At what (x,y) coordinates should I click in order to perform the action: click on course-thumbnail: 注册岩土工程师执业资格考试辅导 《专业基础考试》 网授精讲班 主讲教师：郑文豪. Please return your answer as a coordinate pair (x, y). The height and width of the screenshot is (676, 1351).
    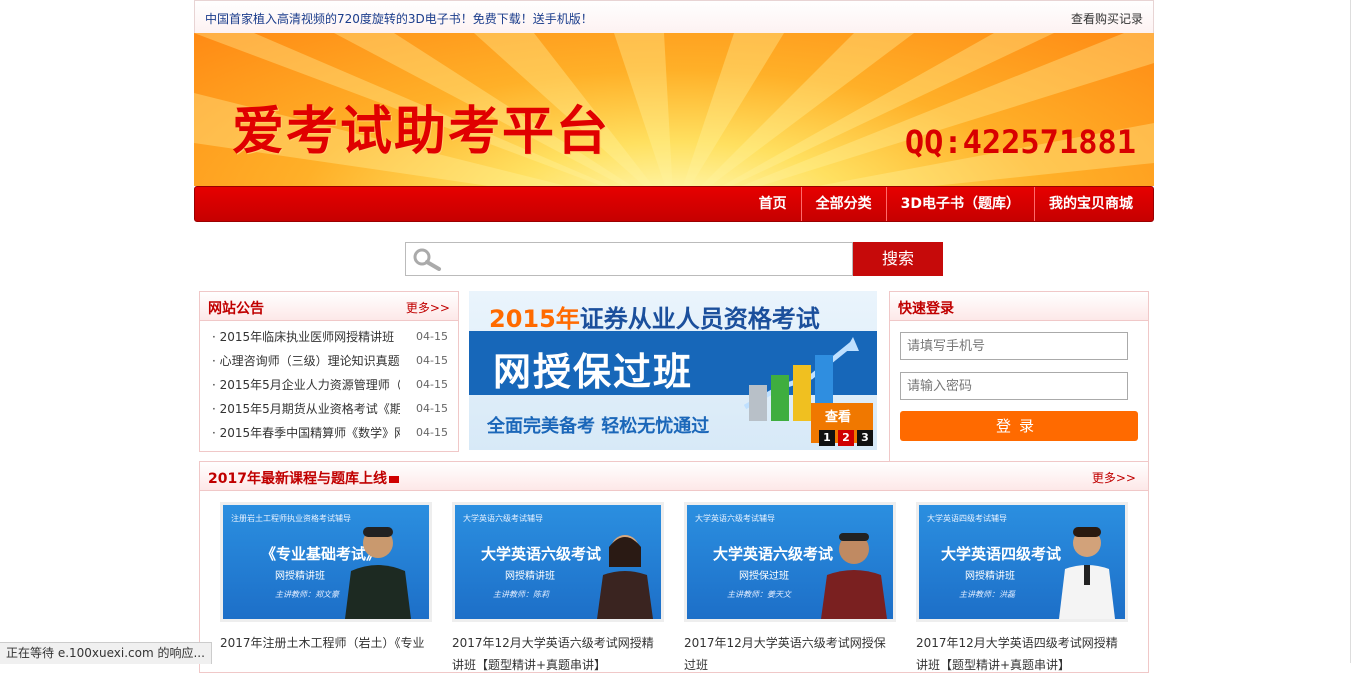
    Looking at the image, I should click on (326, 562).